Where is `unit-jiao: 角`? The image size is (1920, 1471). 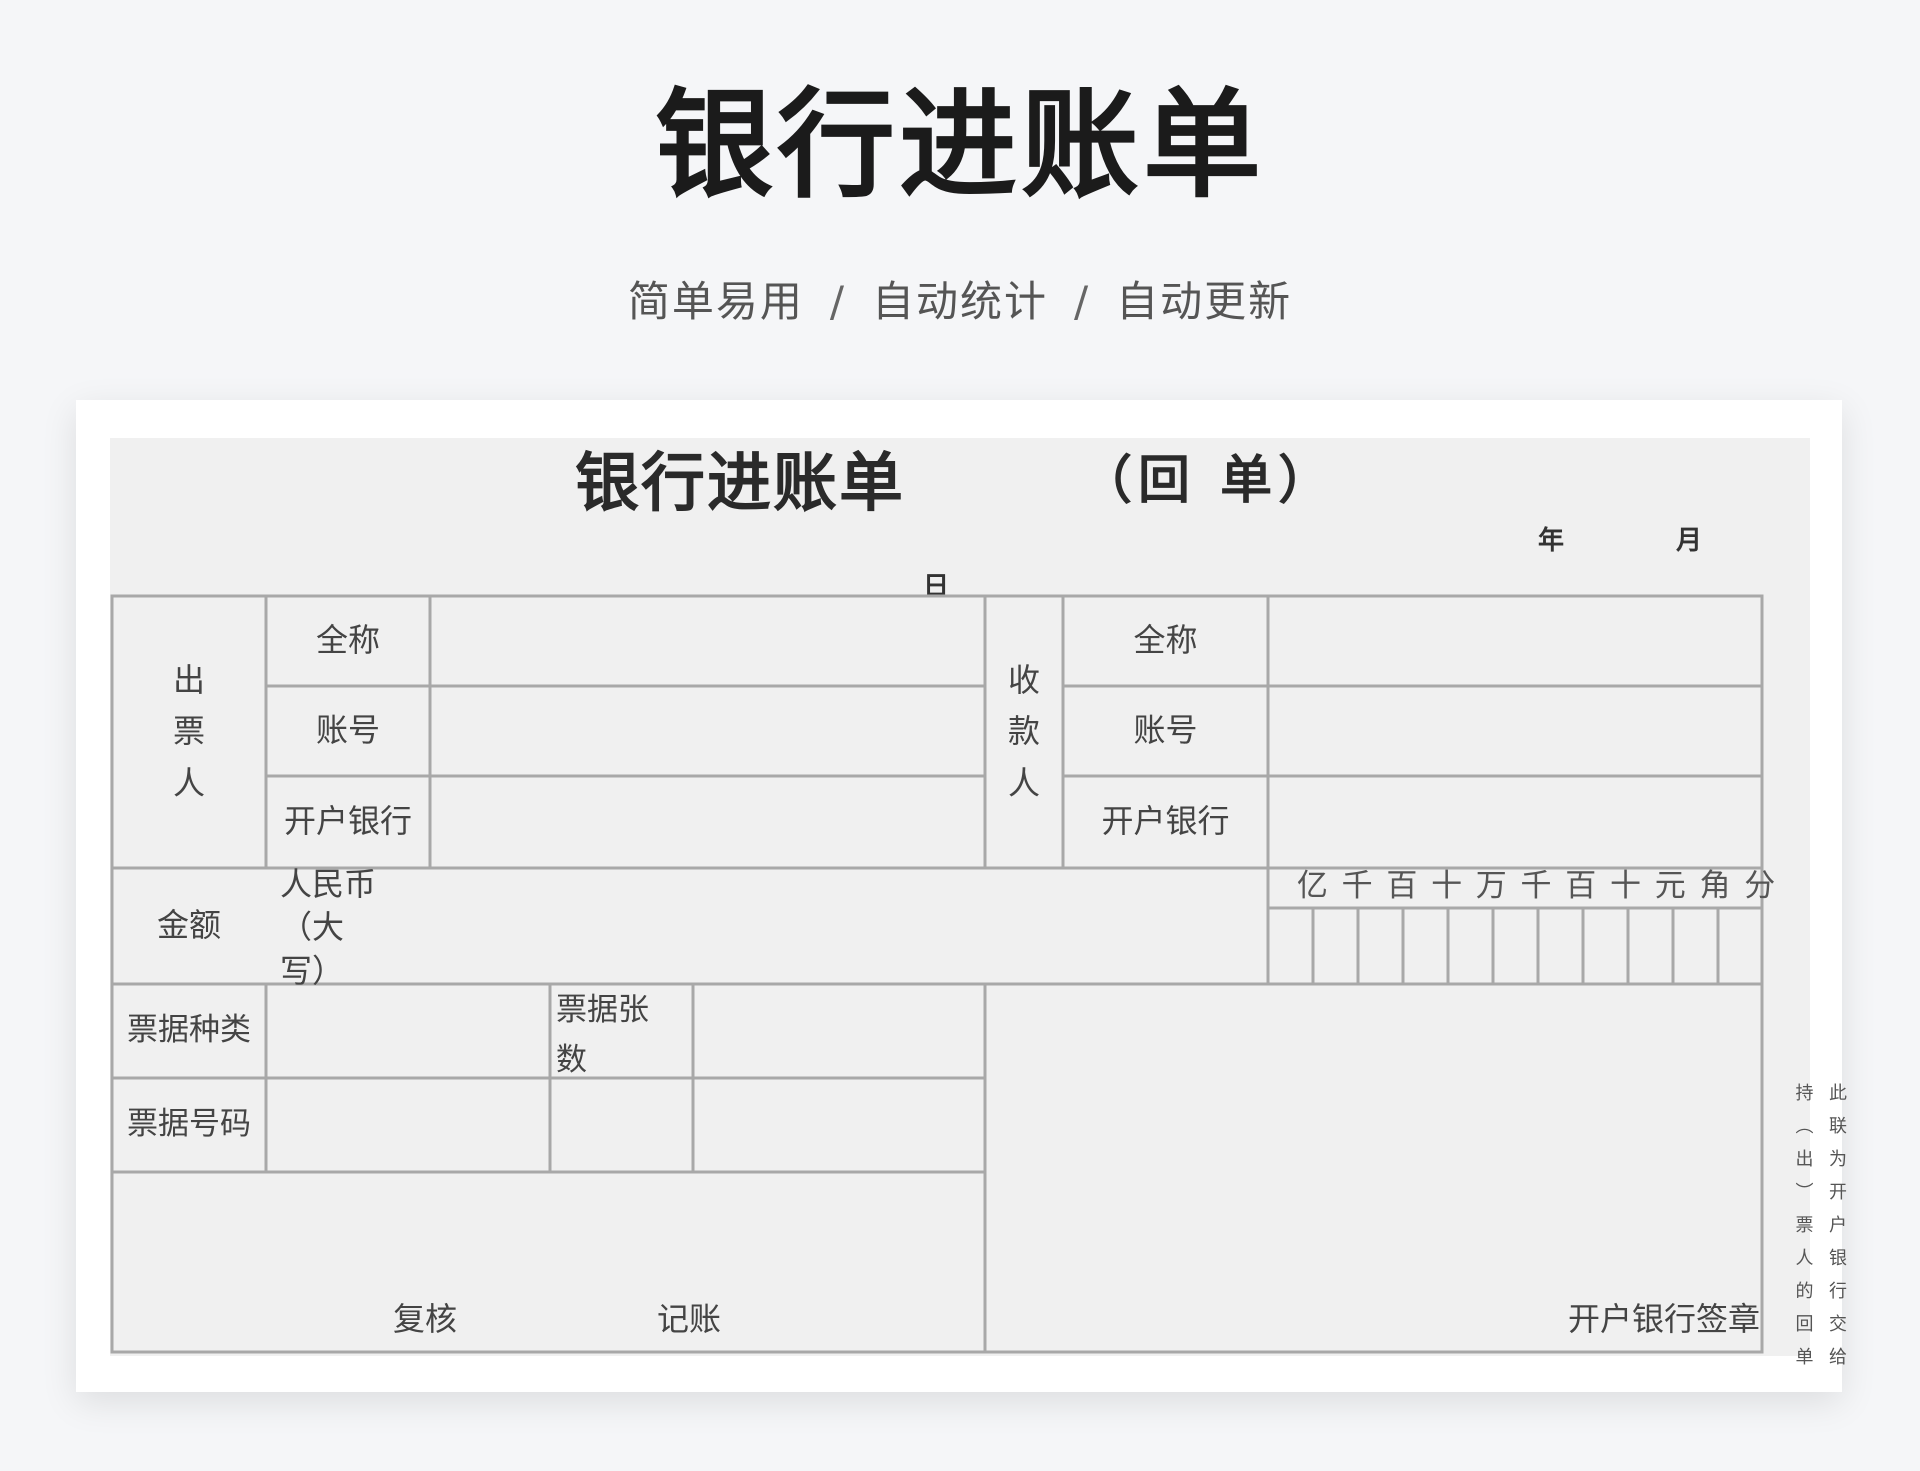
unit-jiao: 角 is located at coordinates (1715, 886).